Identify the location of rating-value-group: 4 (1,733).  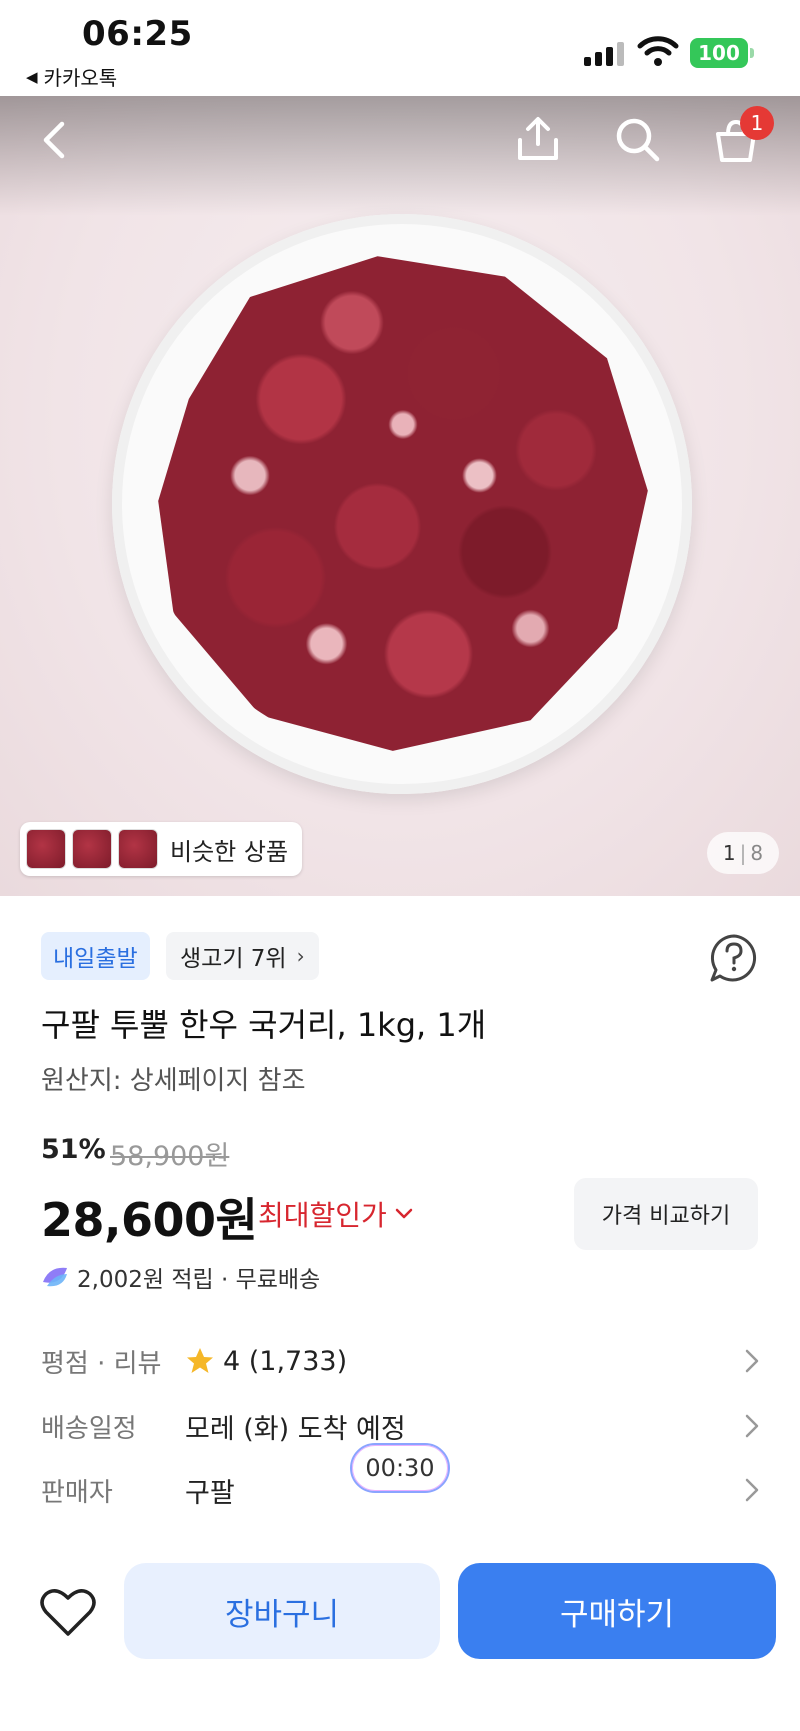
(266, 1361).